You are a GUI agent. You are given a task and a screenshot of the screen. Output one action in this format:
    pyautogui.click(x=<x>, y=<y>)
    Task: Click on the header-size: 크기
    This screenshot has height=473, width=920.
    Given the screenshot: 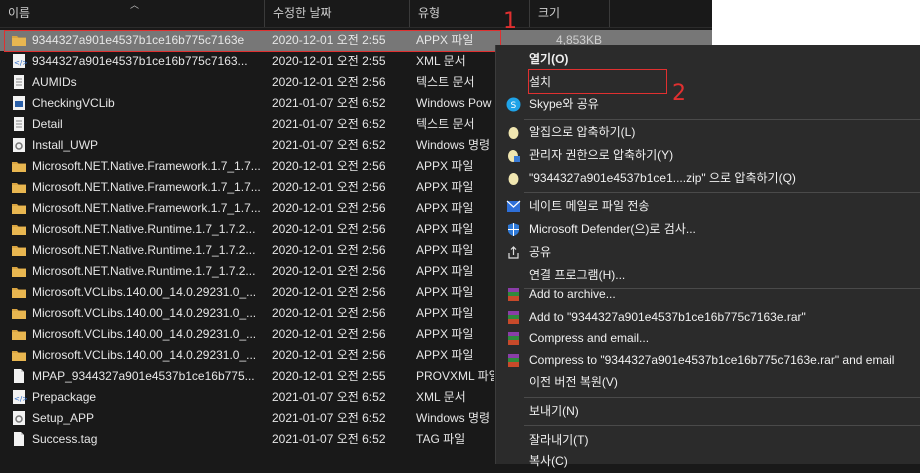 What is the action you would take?
    pyautogui.click(x=570, y=13)
    